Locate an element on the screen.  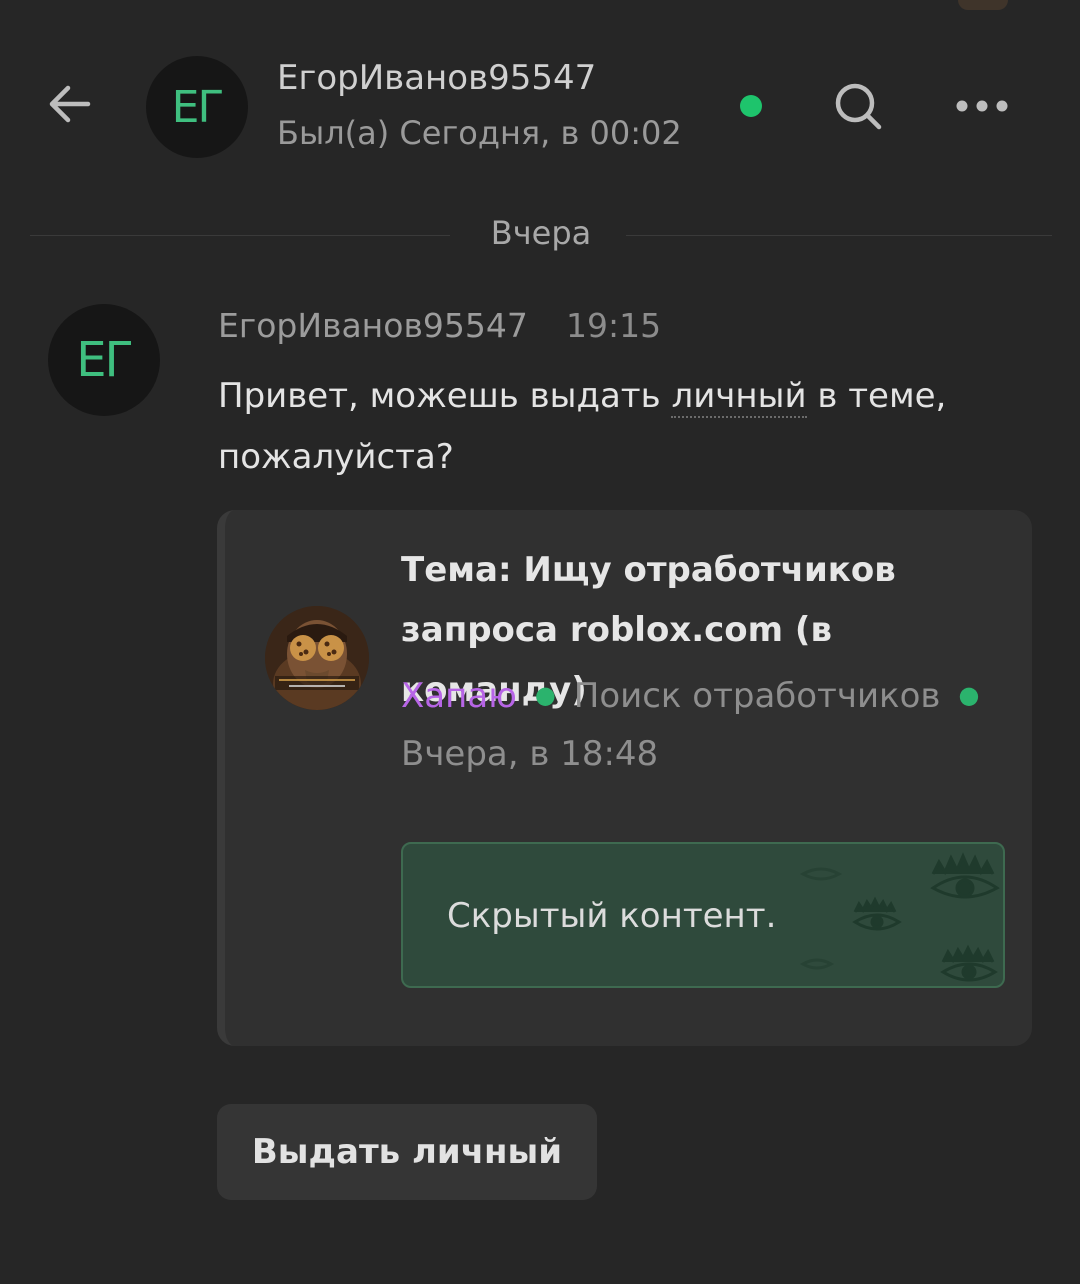
more-options-button is located at coordinates (982, 106).